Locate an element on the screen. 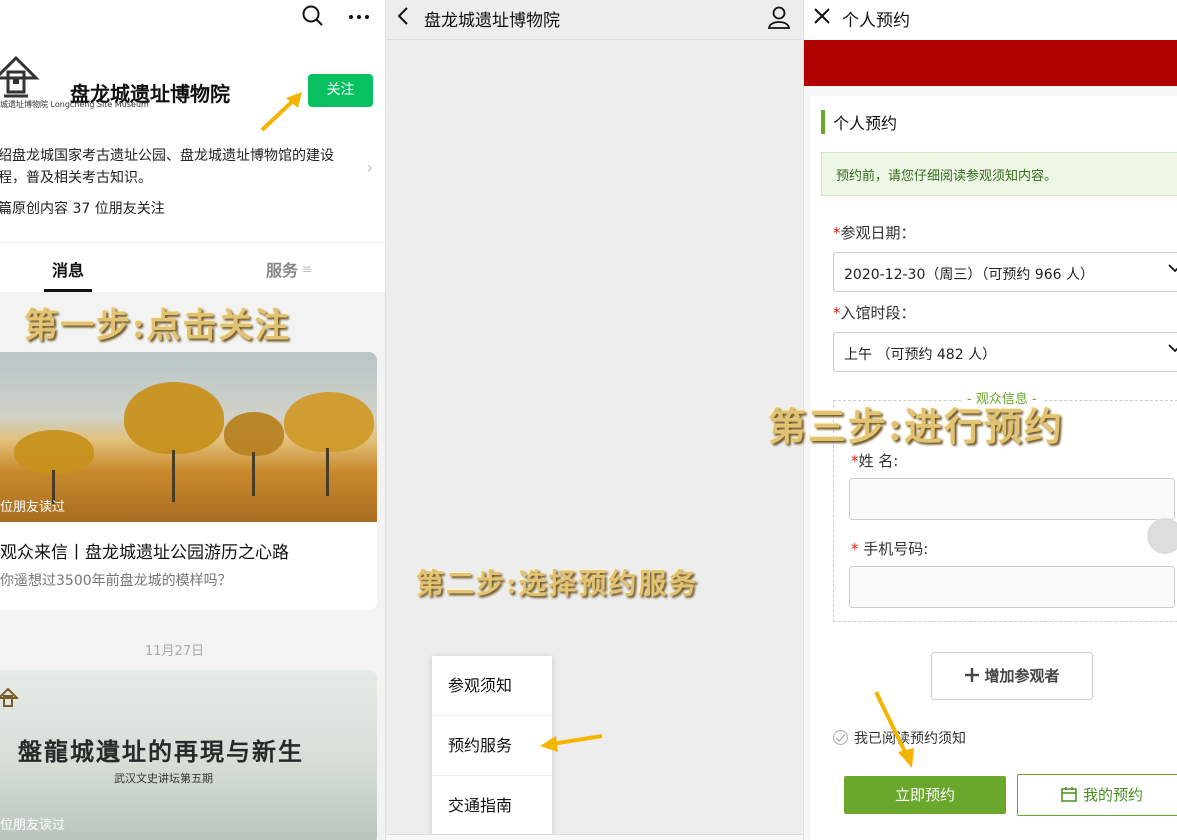 The height and width of the screenshot is (840, 1177). phone-label: * 手机号码: is located at coordinates (890, 549).